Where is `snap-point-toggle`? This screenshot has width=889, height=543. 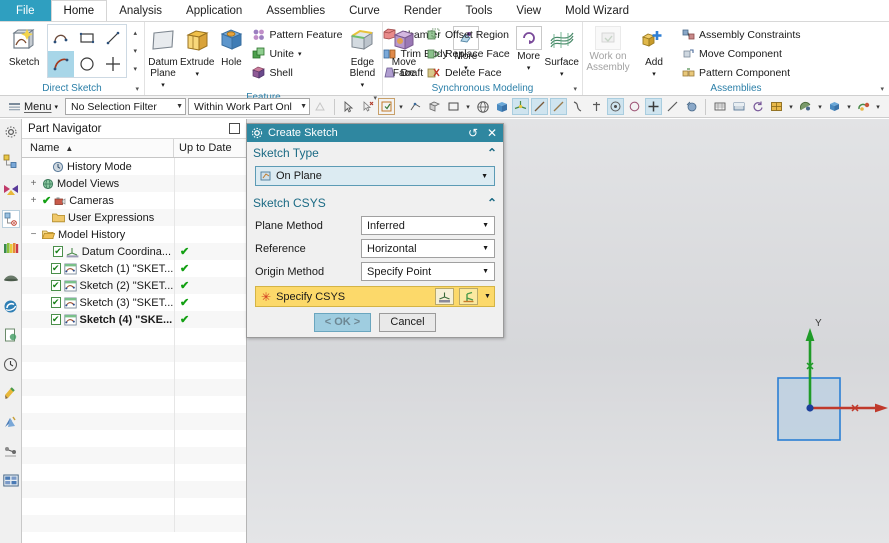 snap-point-toggle is located at coordinates (320, 106).